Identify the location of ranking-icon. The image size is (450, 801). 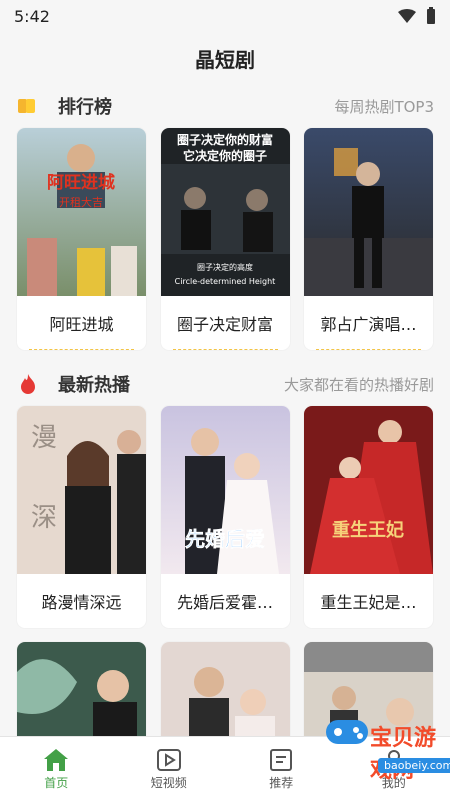
(26, 106).